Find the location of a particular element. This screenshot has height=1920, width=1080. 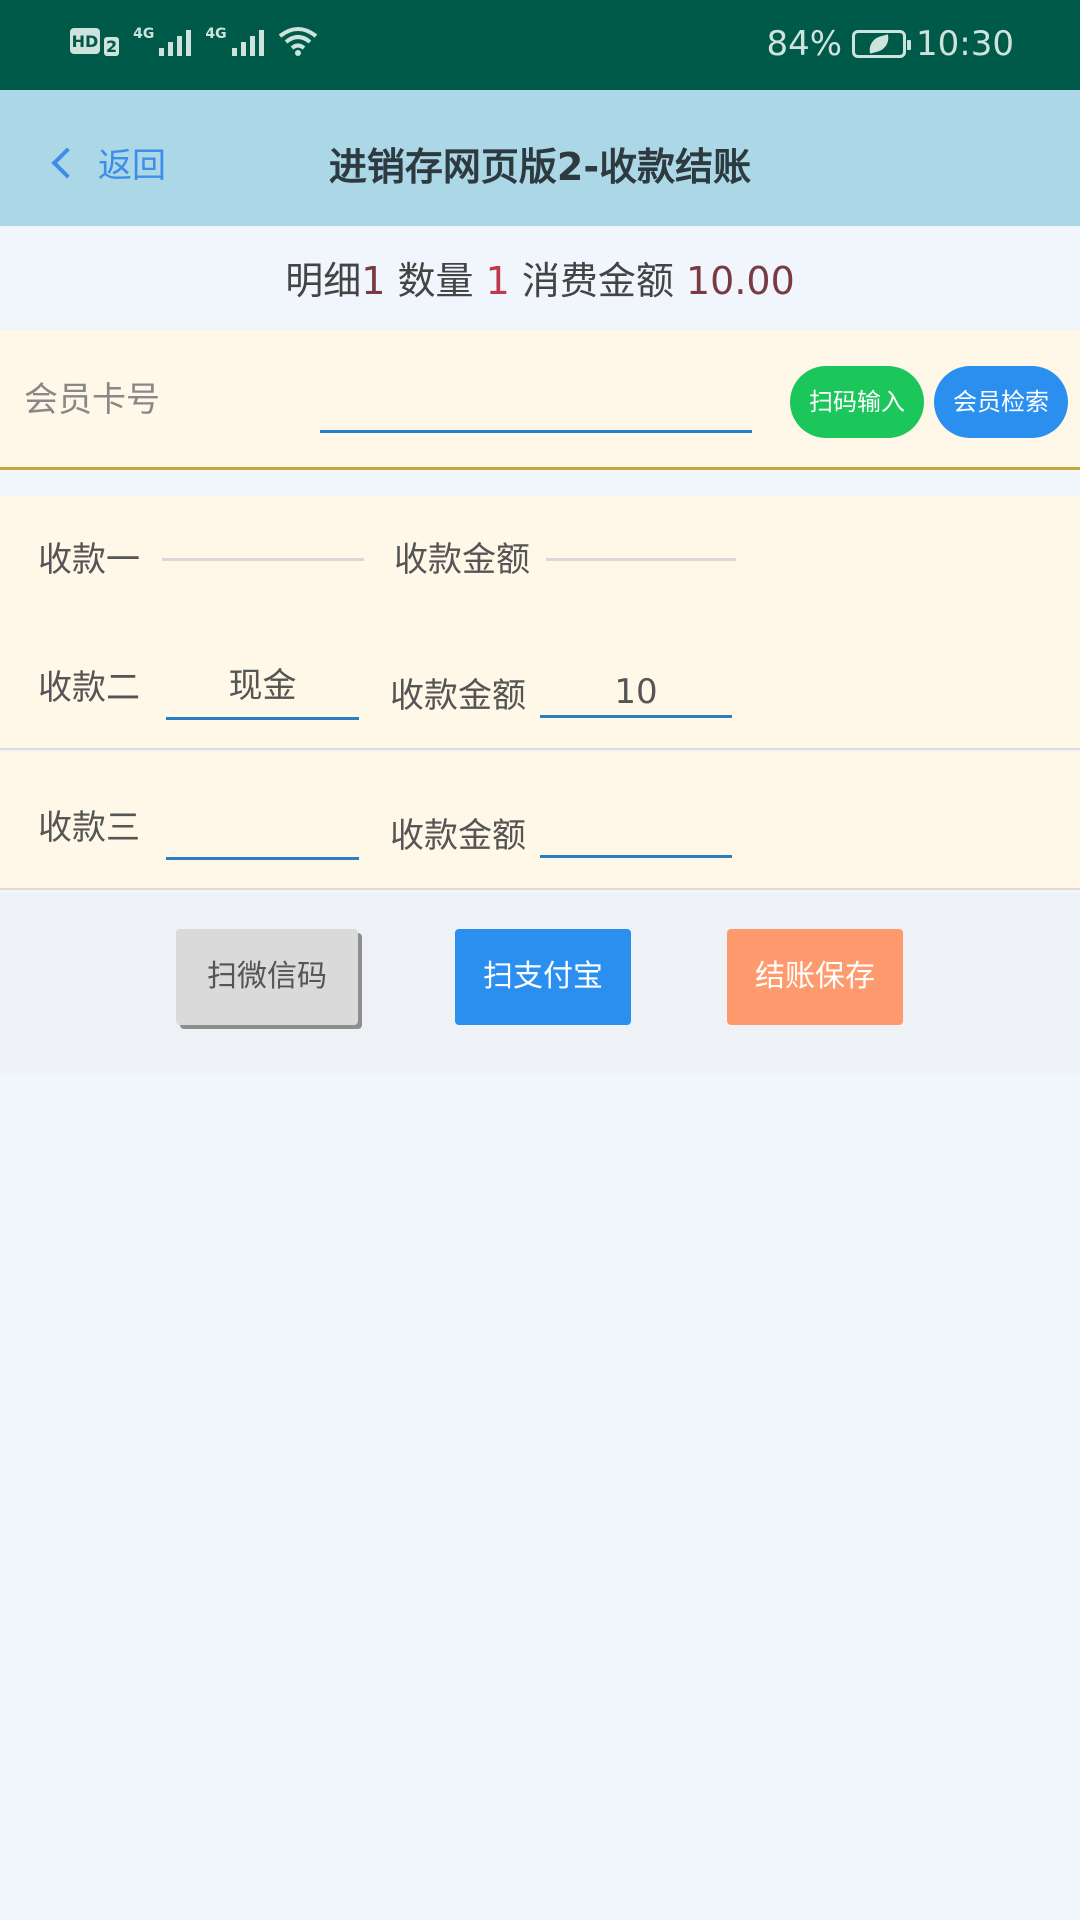

battery-icon is located at coordinates (882, 44).